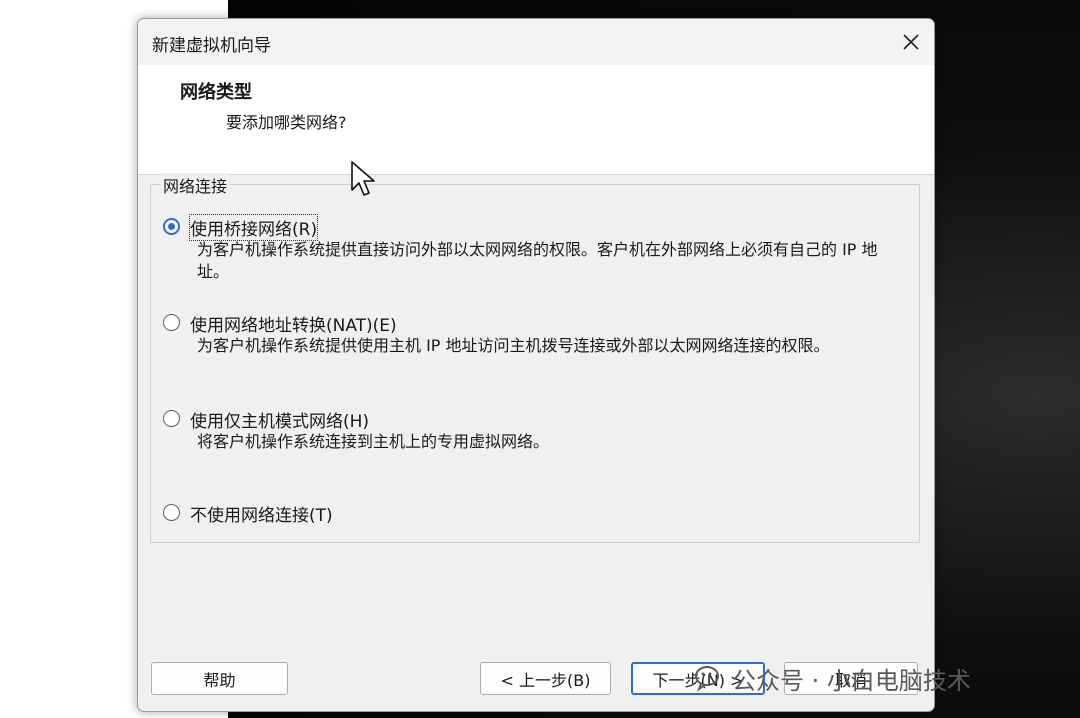  I want to click on radio-no-network, so click(171, 512).